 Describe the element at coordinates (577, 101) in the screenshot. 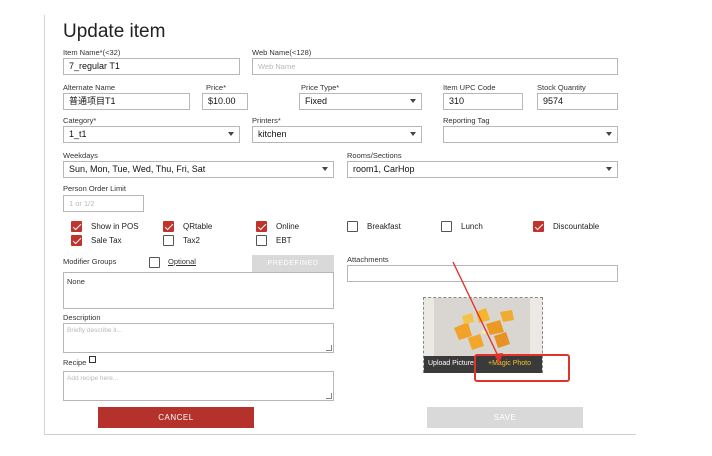

I see `stock-input: 9574` at that location.